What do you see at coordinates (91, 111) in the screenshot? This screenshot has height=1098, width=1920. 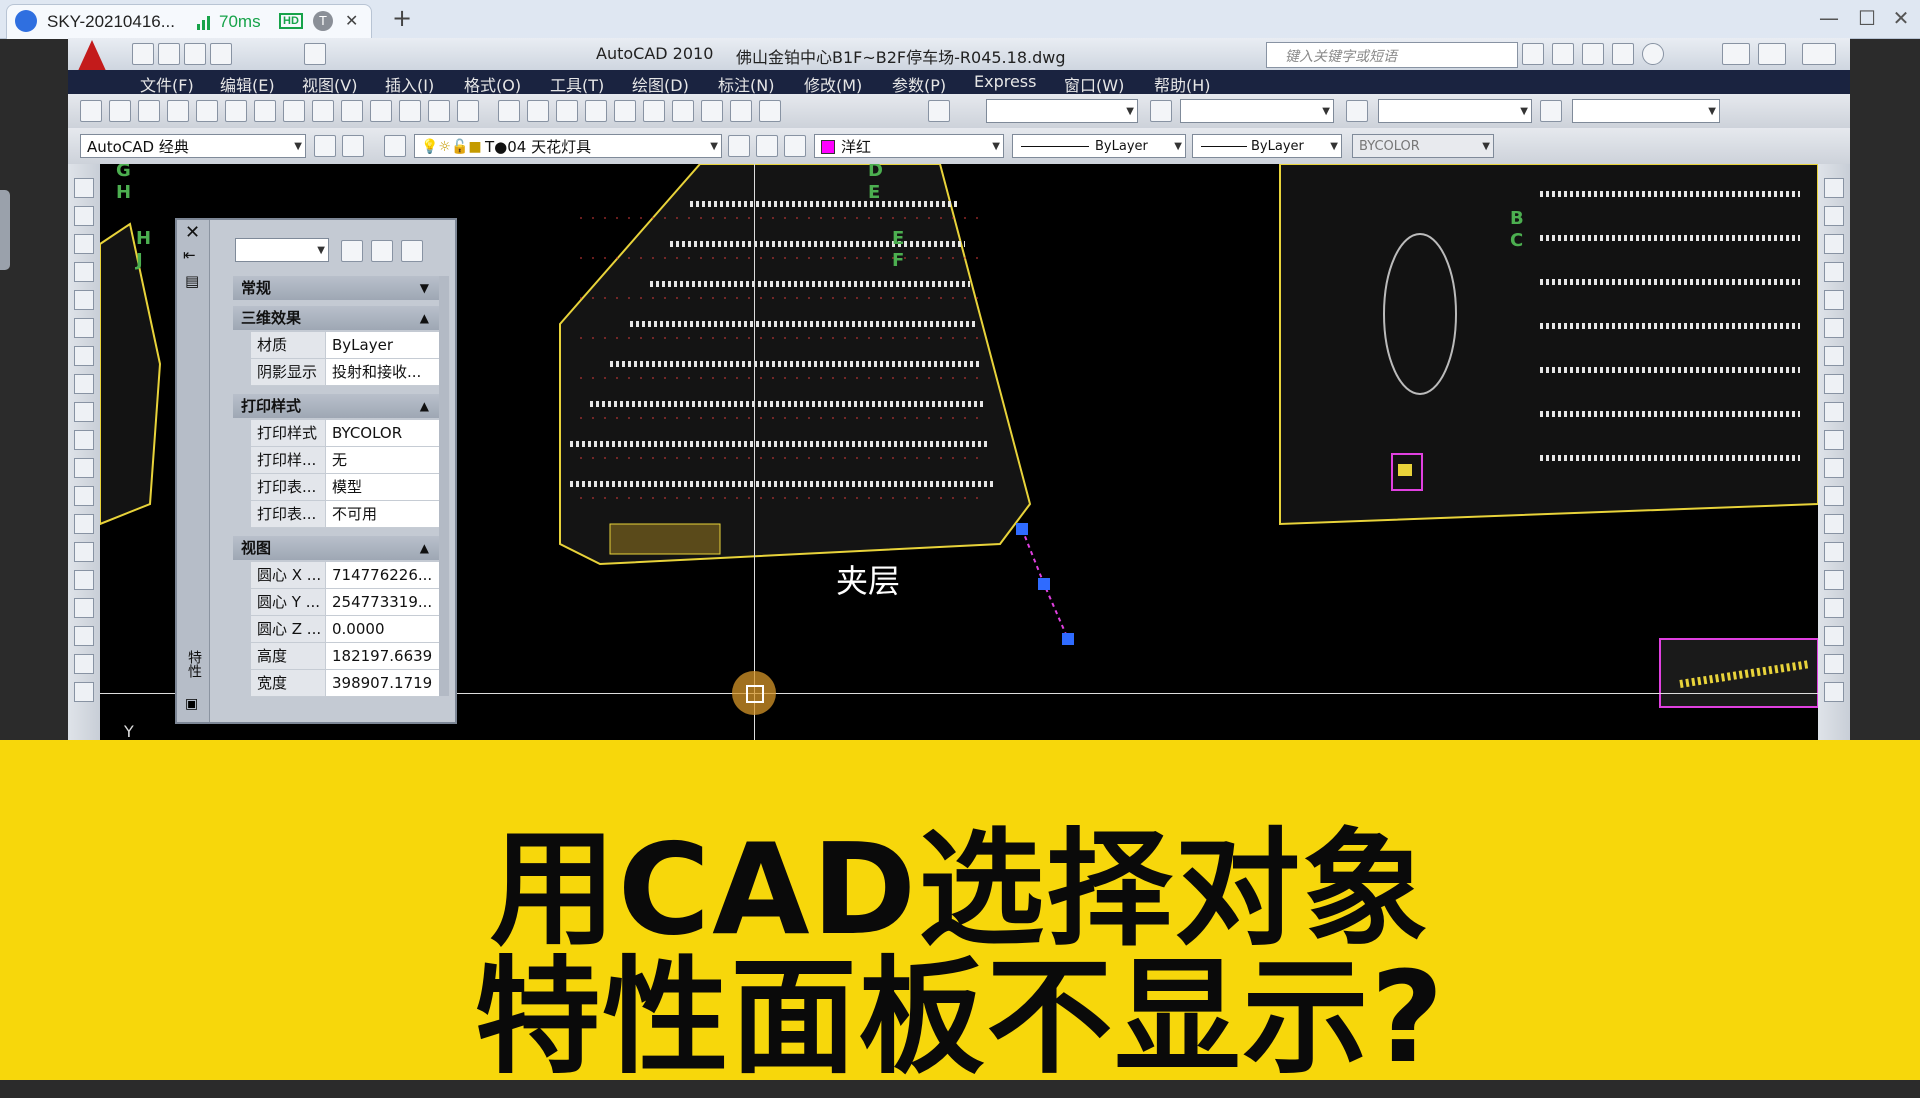 I see `standard-tool-1-icon` at bounding box center [91, 111].